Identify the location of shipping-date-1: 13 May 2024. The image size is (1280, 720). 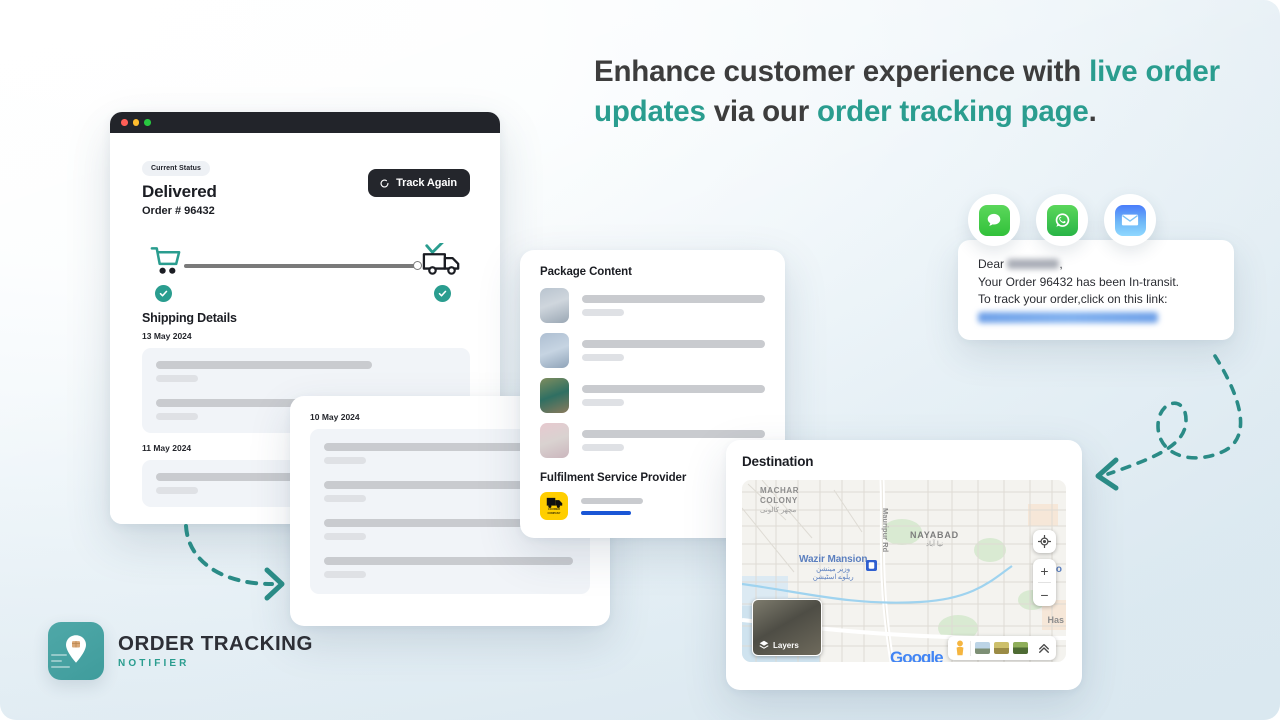
(167, 336).